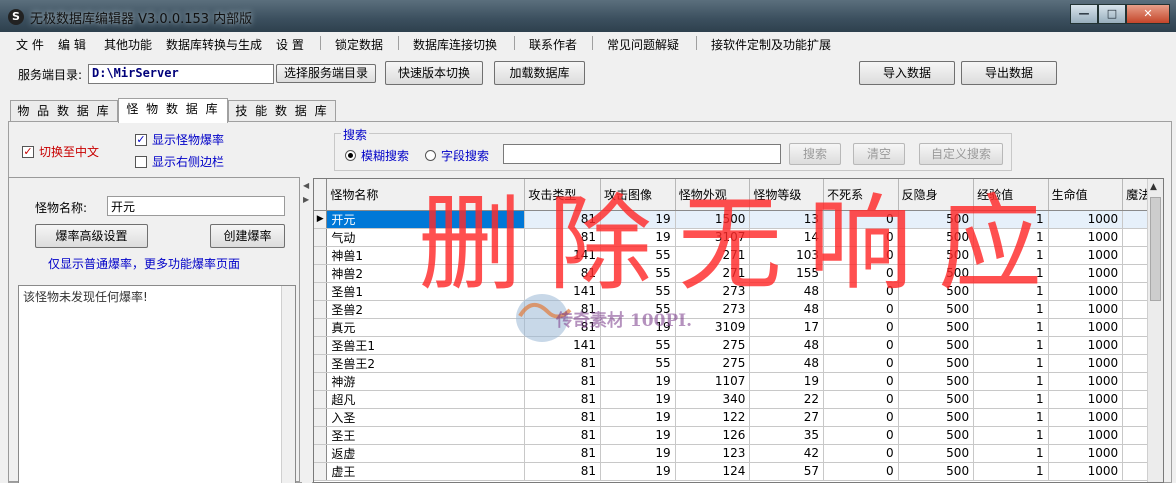  I want to click on table-cell: 圣兽王1, so click(426, 345).